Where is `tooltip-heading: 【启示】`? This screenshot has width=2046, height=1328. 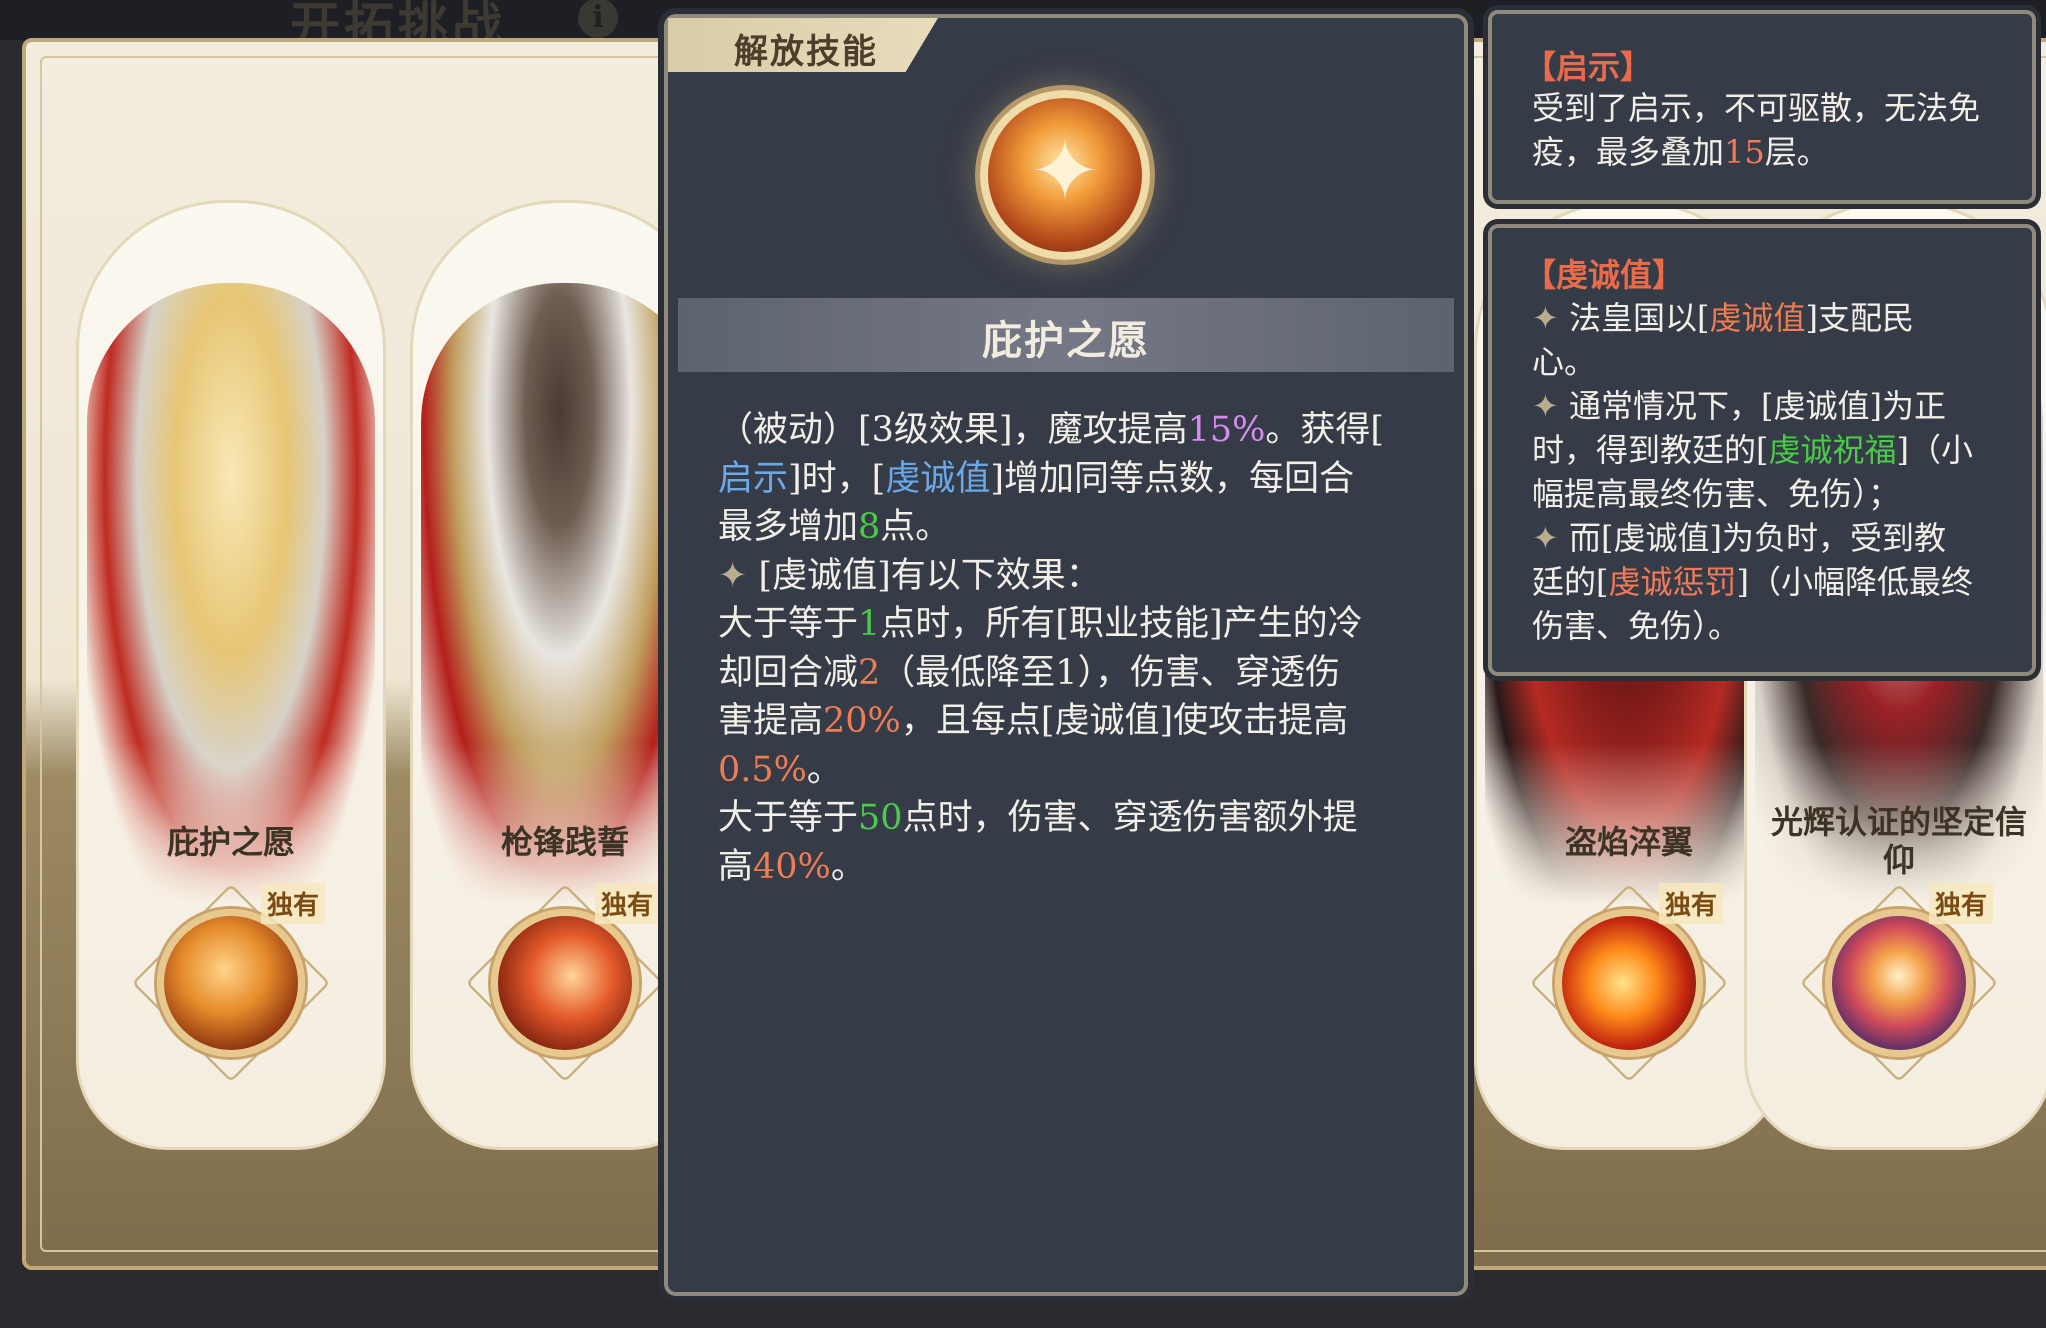 tooltip-heading: 【启示】 is located at coordinates (1588, 67).